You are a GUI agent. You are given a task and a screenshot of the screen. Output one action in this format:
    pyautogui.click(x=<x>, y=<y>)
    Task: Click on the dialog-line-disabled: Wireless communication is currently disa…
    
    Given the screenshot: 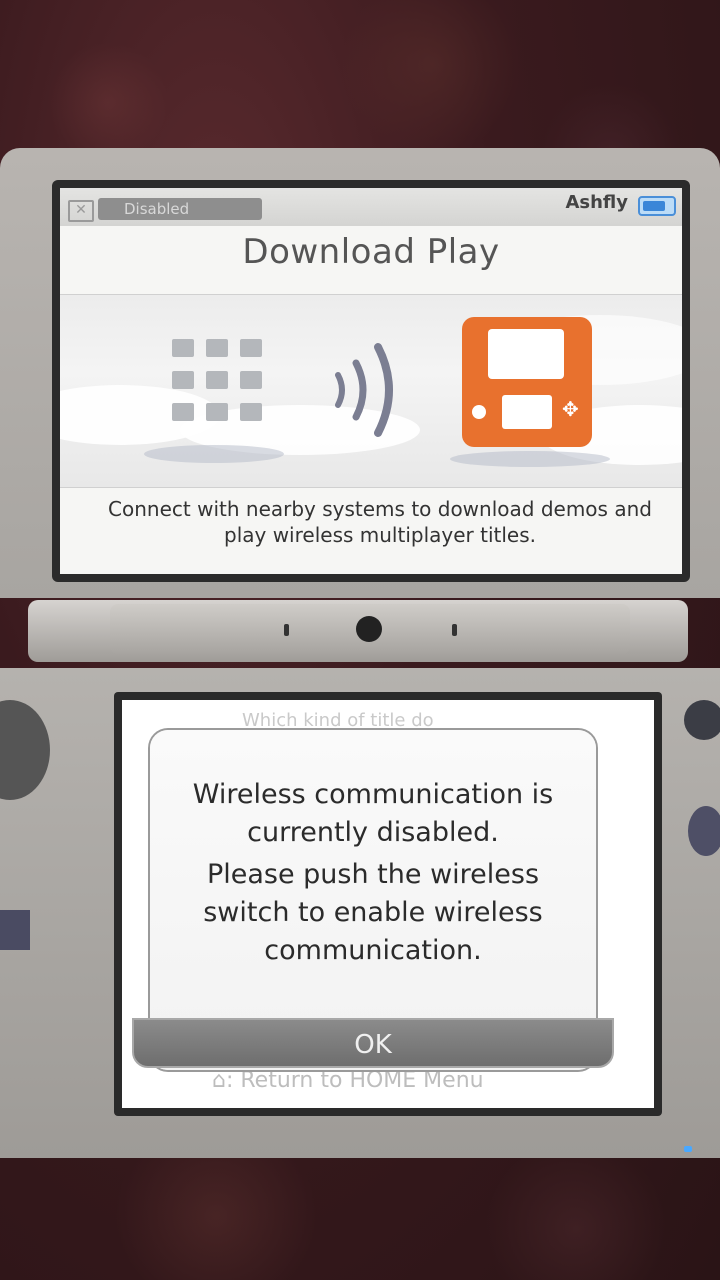 What is the action you would take?
    pyautogui.click(x=373, y=813)
    